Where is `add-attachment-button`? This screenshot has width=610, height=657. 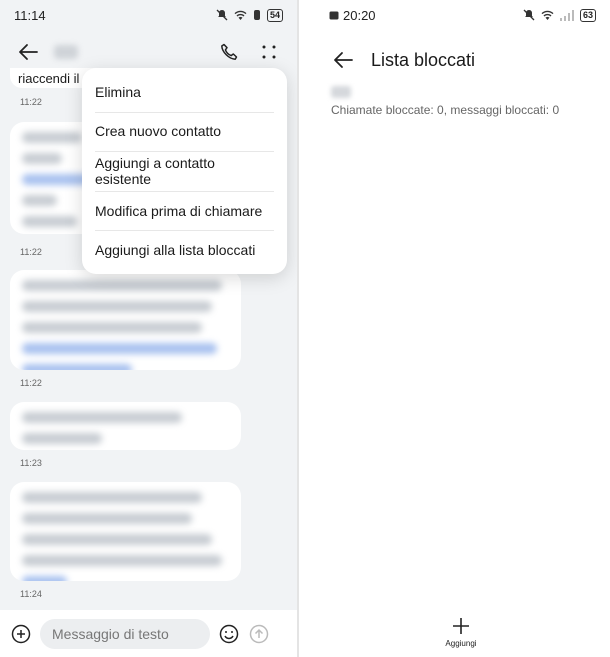
add-attachment-button is located at coordinates (21, 634).